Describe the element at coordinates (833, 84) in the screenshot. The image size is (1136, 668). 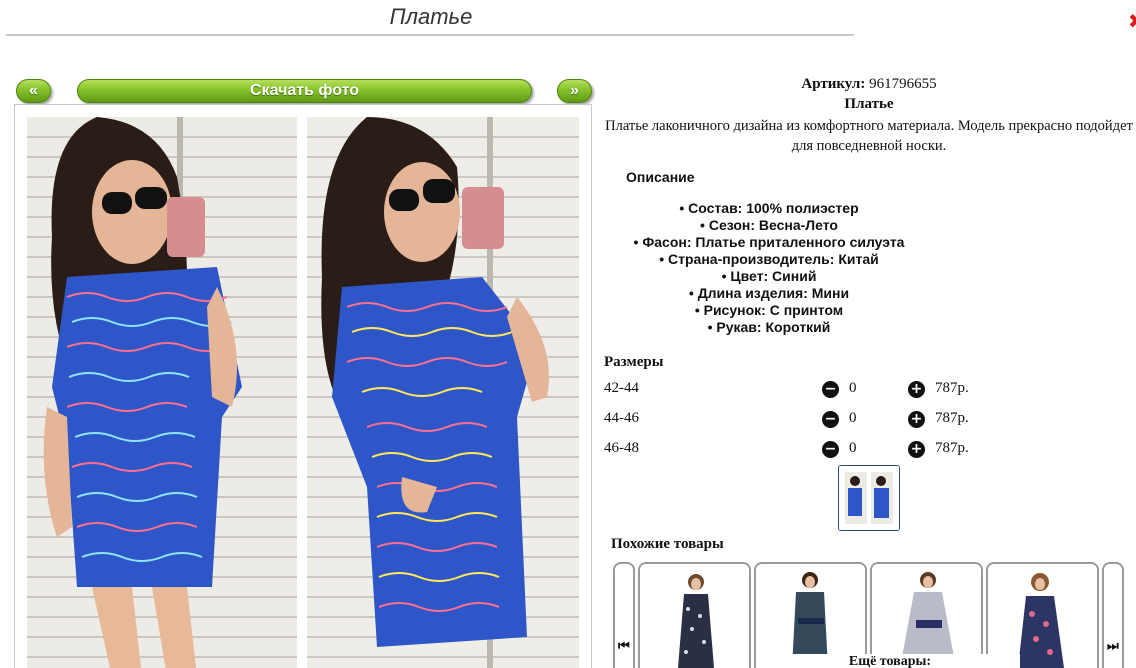
I see `sku-label: Артикул:` at that location.